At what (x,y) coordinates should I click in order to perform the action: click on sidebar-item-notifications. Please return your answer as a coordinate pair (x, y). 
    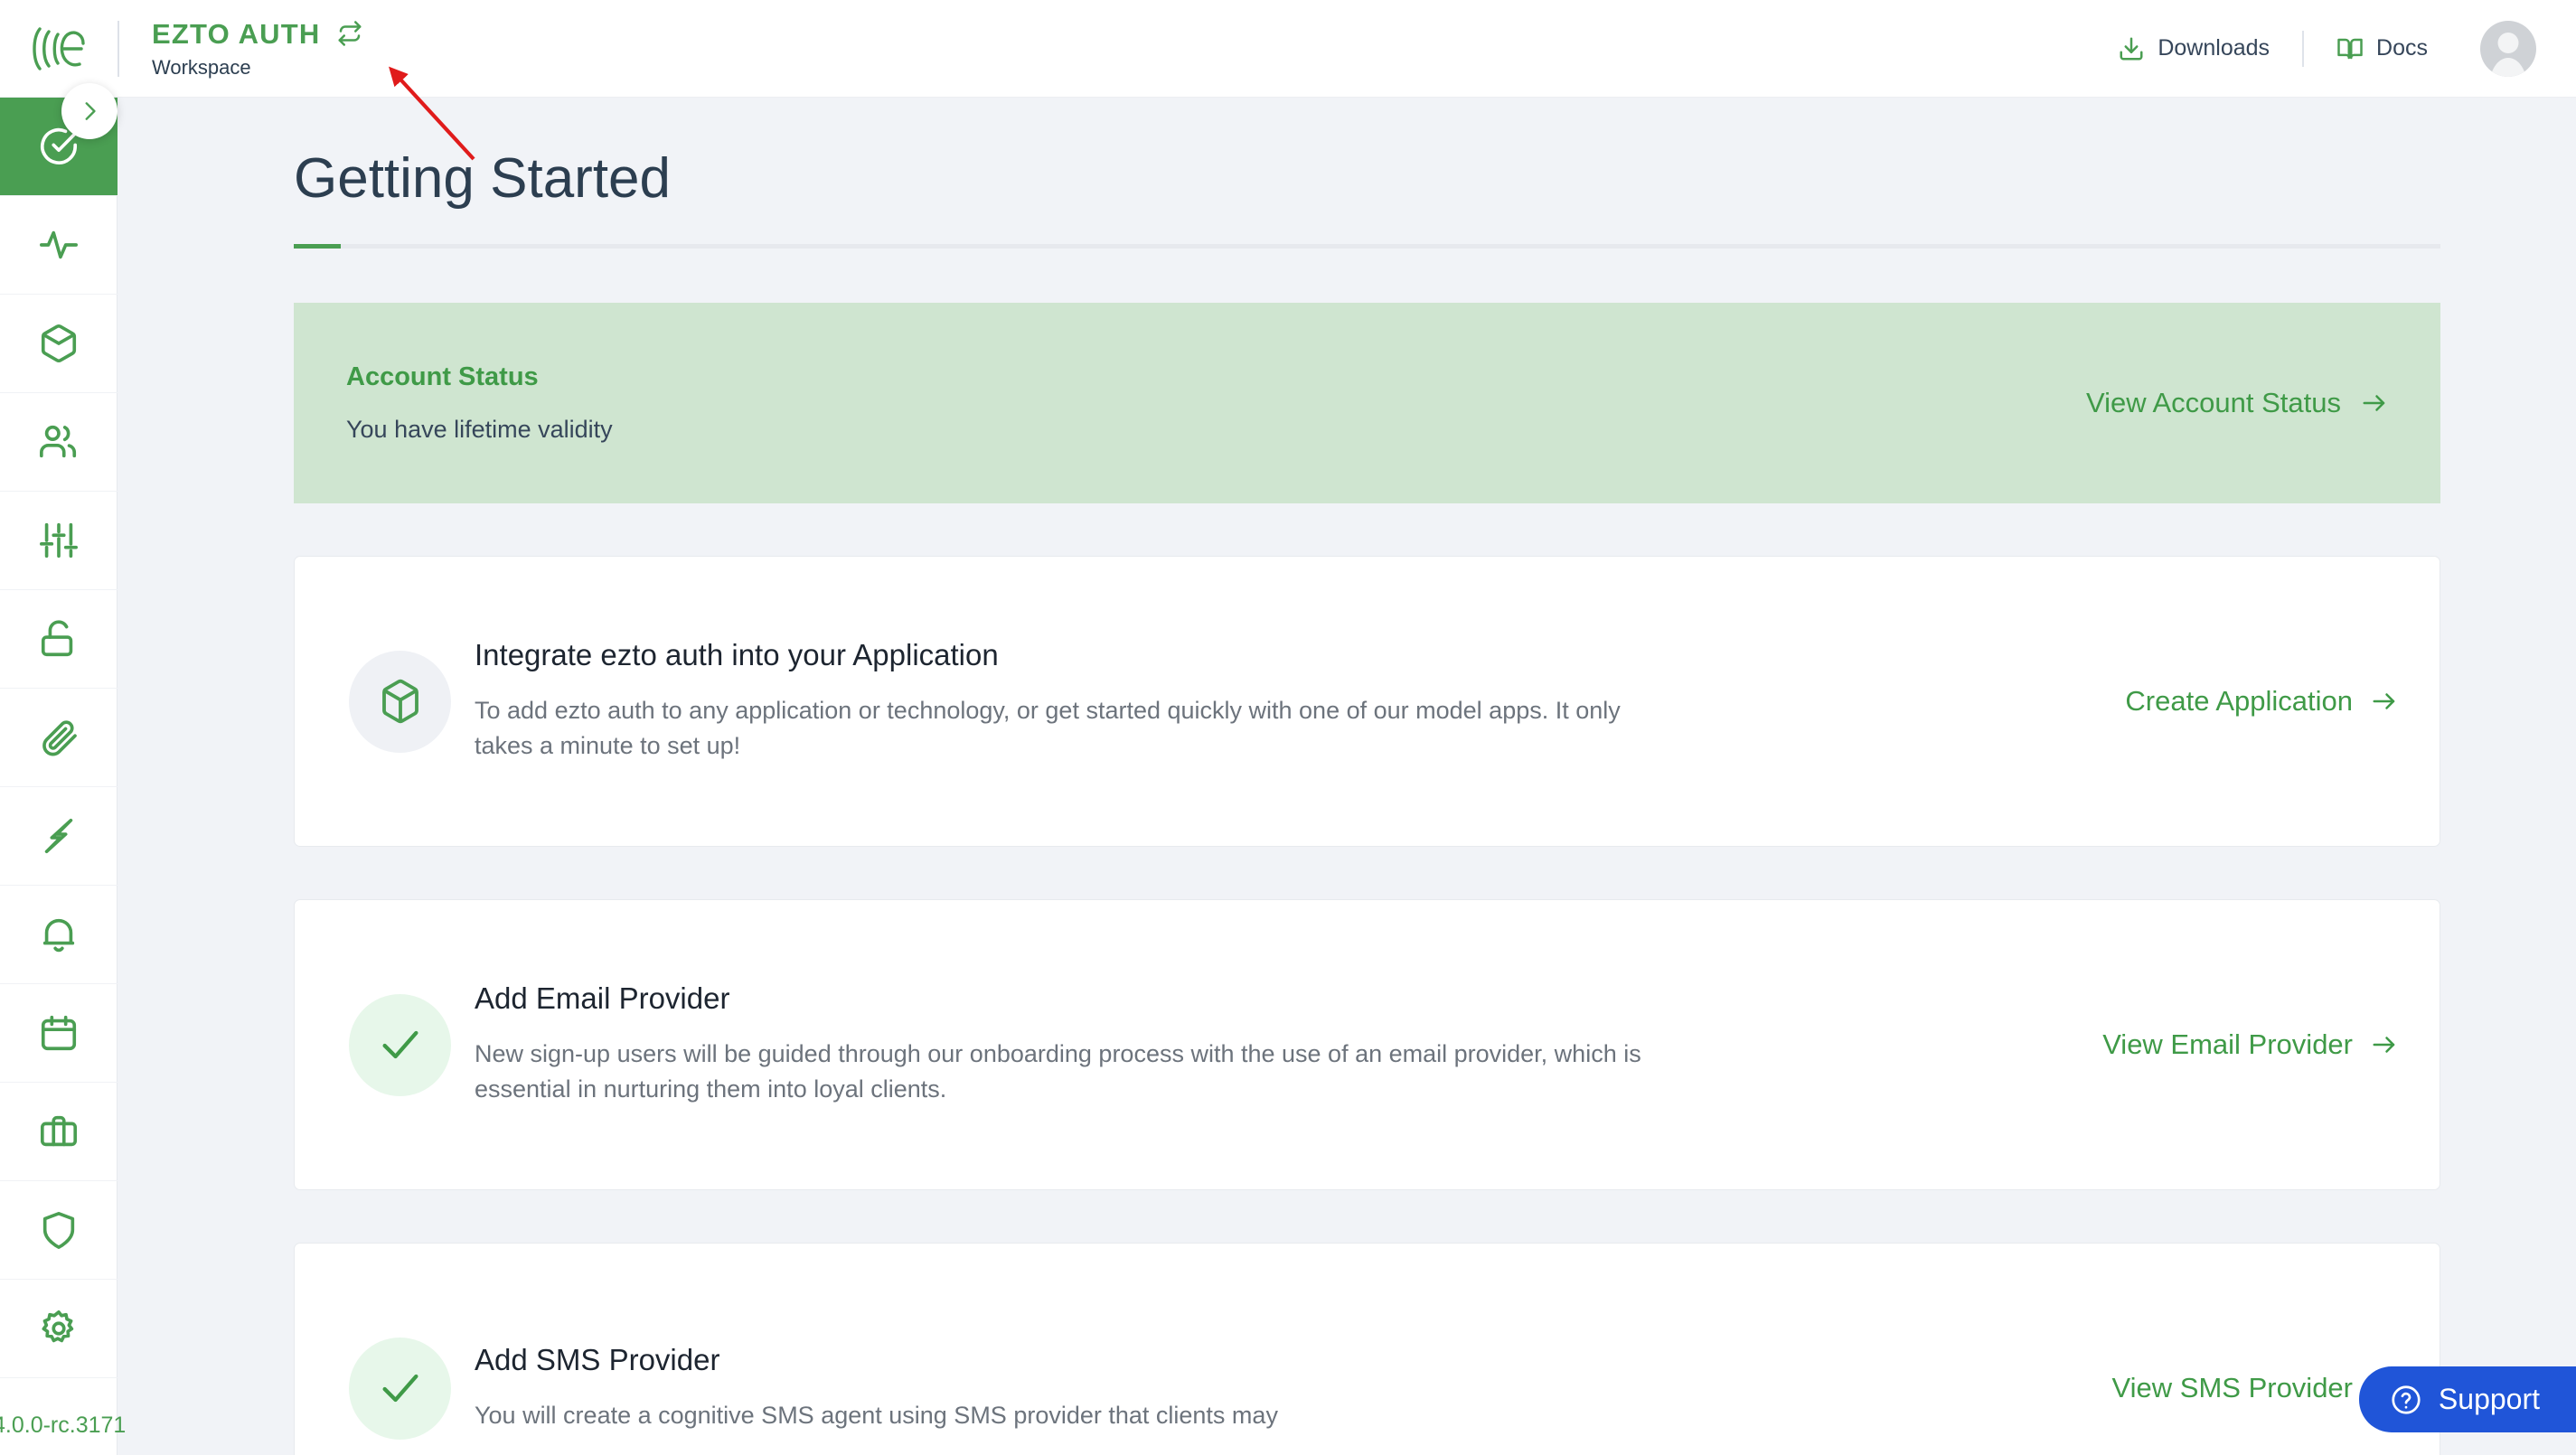
    Looking at the image, I should click on (59, 935).